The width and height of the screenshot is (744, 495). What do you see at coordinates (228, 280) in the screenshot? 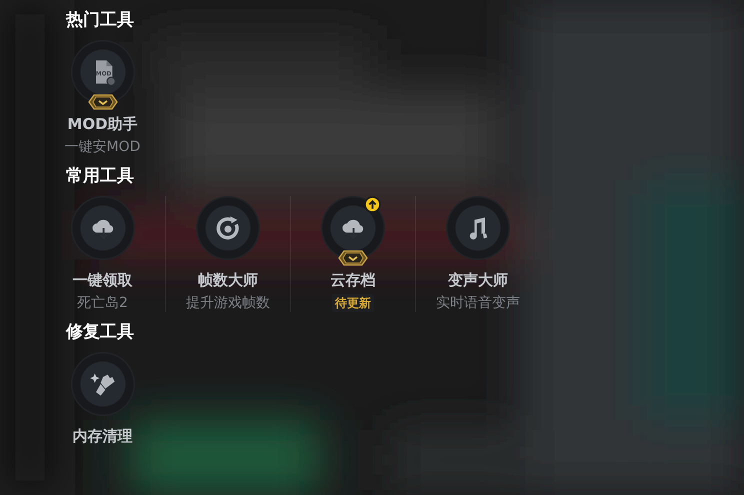
I see `tool-name: 帧数大师` at bounding box center [228, 280].